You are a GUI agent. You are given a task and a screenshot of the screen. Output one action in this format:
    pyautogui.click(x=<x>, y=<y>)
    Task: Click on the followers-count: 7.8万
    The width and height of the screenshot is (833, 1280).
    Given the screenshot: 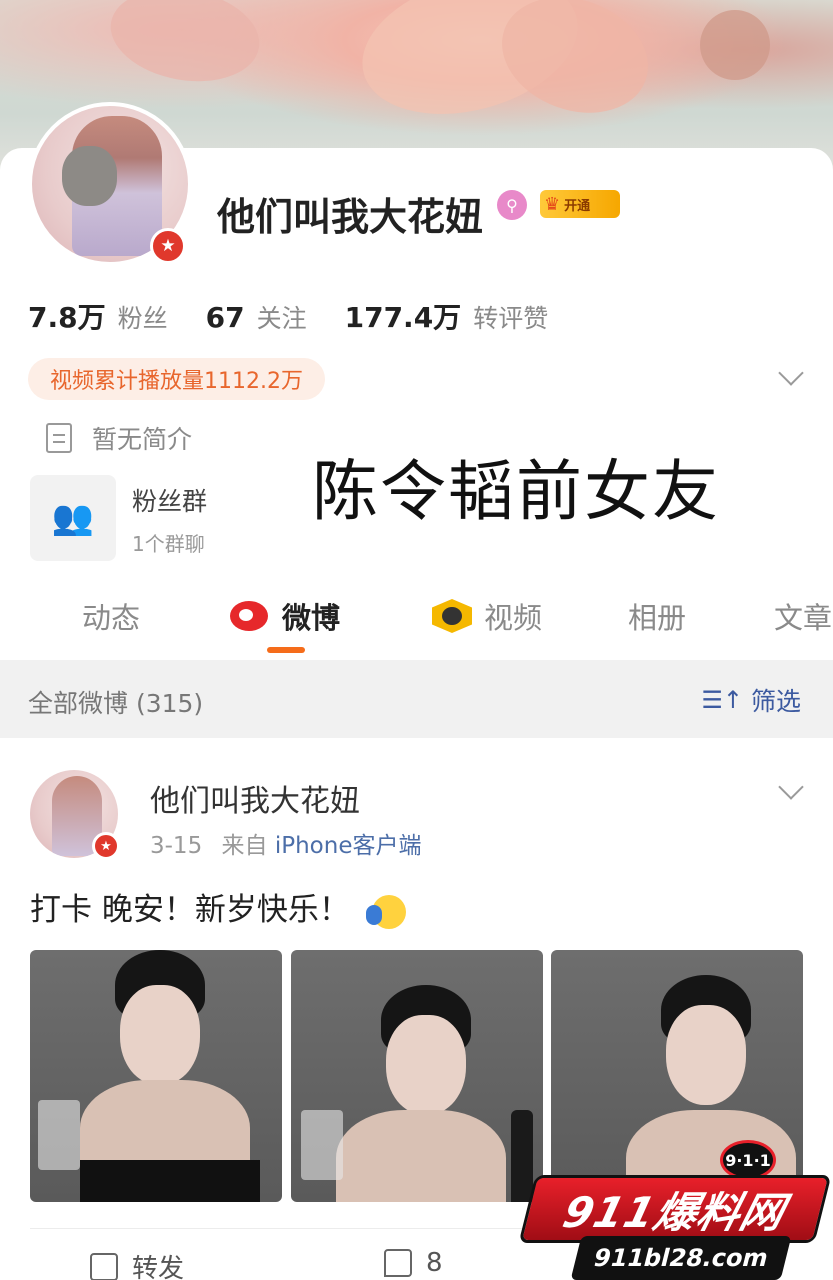 What is the action you would take?
    pyautogui.click(x=67, y=316)
    